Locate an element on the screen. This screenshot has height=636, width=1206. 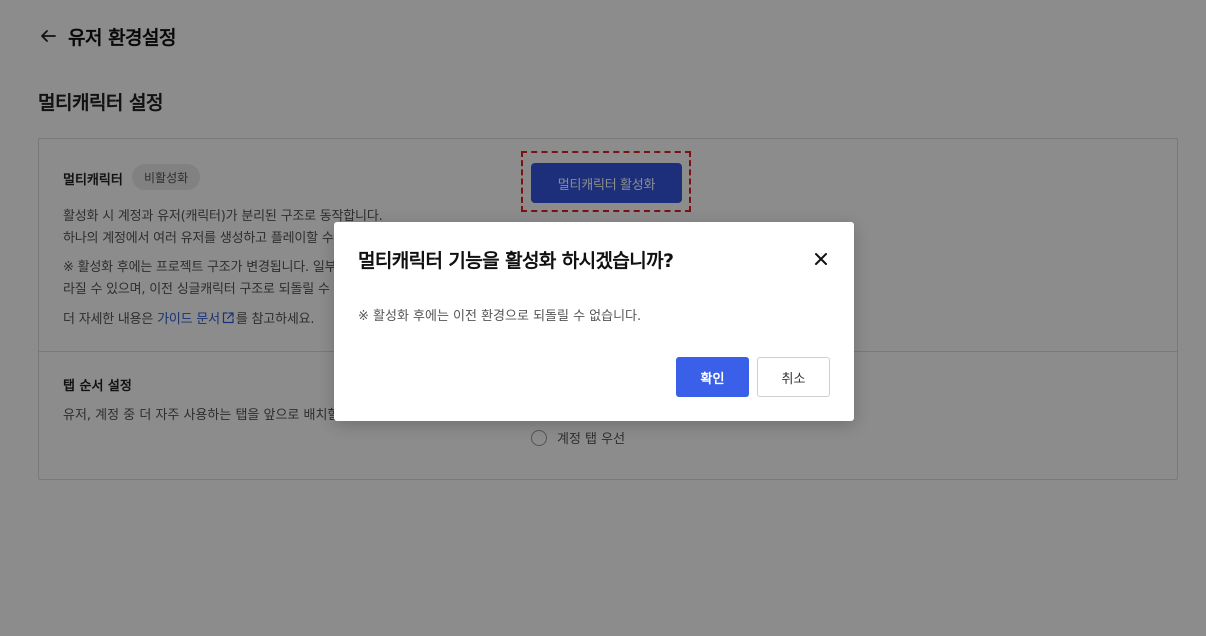
dialog-close-button is located at coordinates (821, 259).